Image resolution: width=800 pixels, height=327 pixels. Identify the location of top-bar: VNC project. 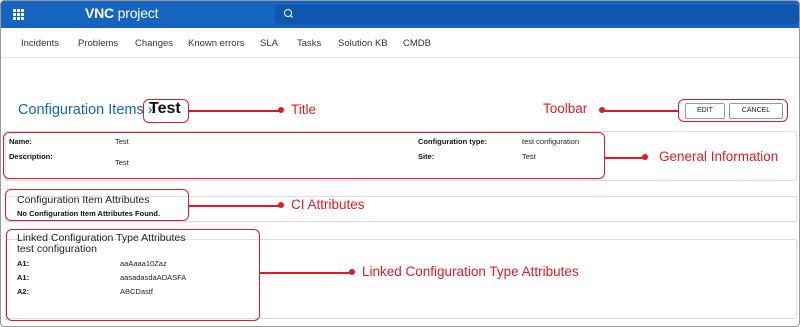
(400, 14).